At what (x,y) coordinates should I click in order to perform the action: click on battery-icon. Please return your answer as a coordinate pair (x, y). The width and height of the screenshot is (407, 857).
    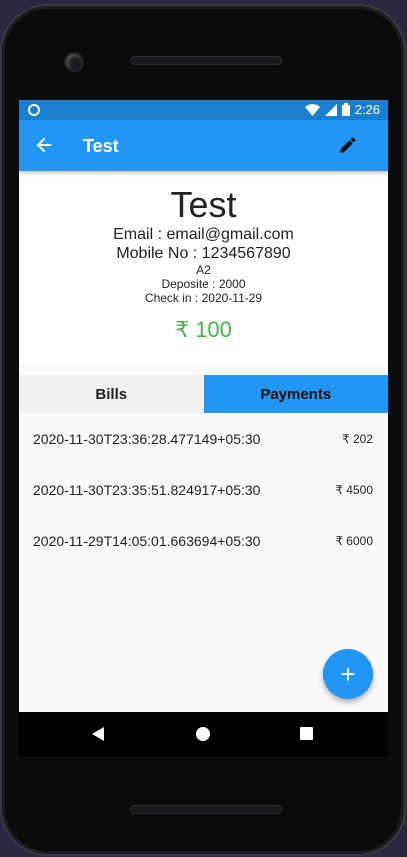
    Looking at the image, I should click on (345, 109).